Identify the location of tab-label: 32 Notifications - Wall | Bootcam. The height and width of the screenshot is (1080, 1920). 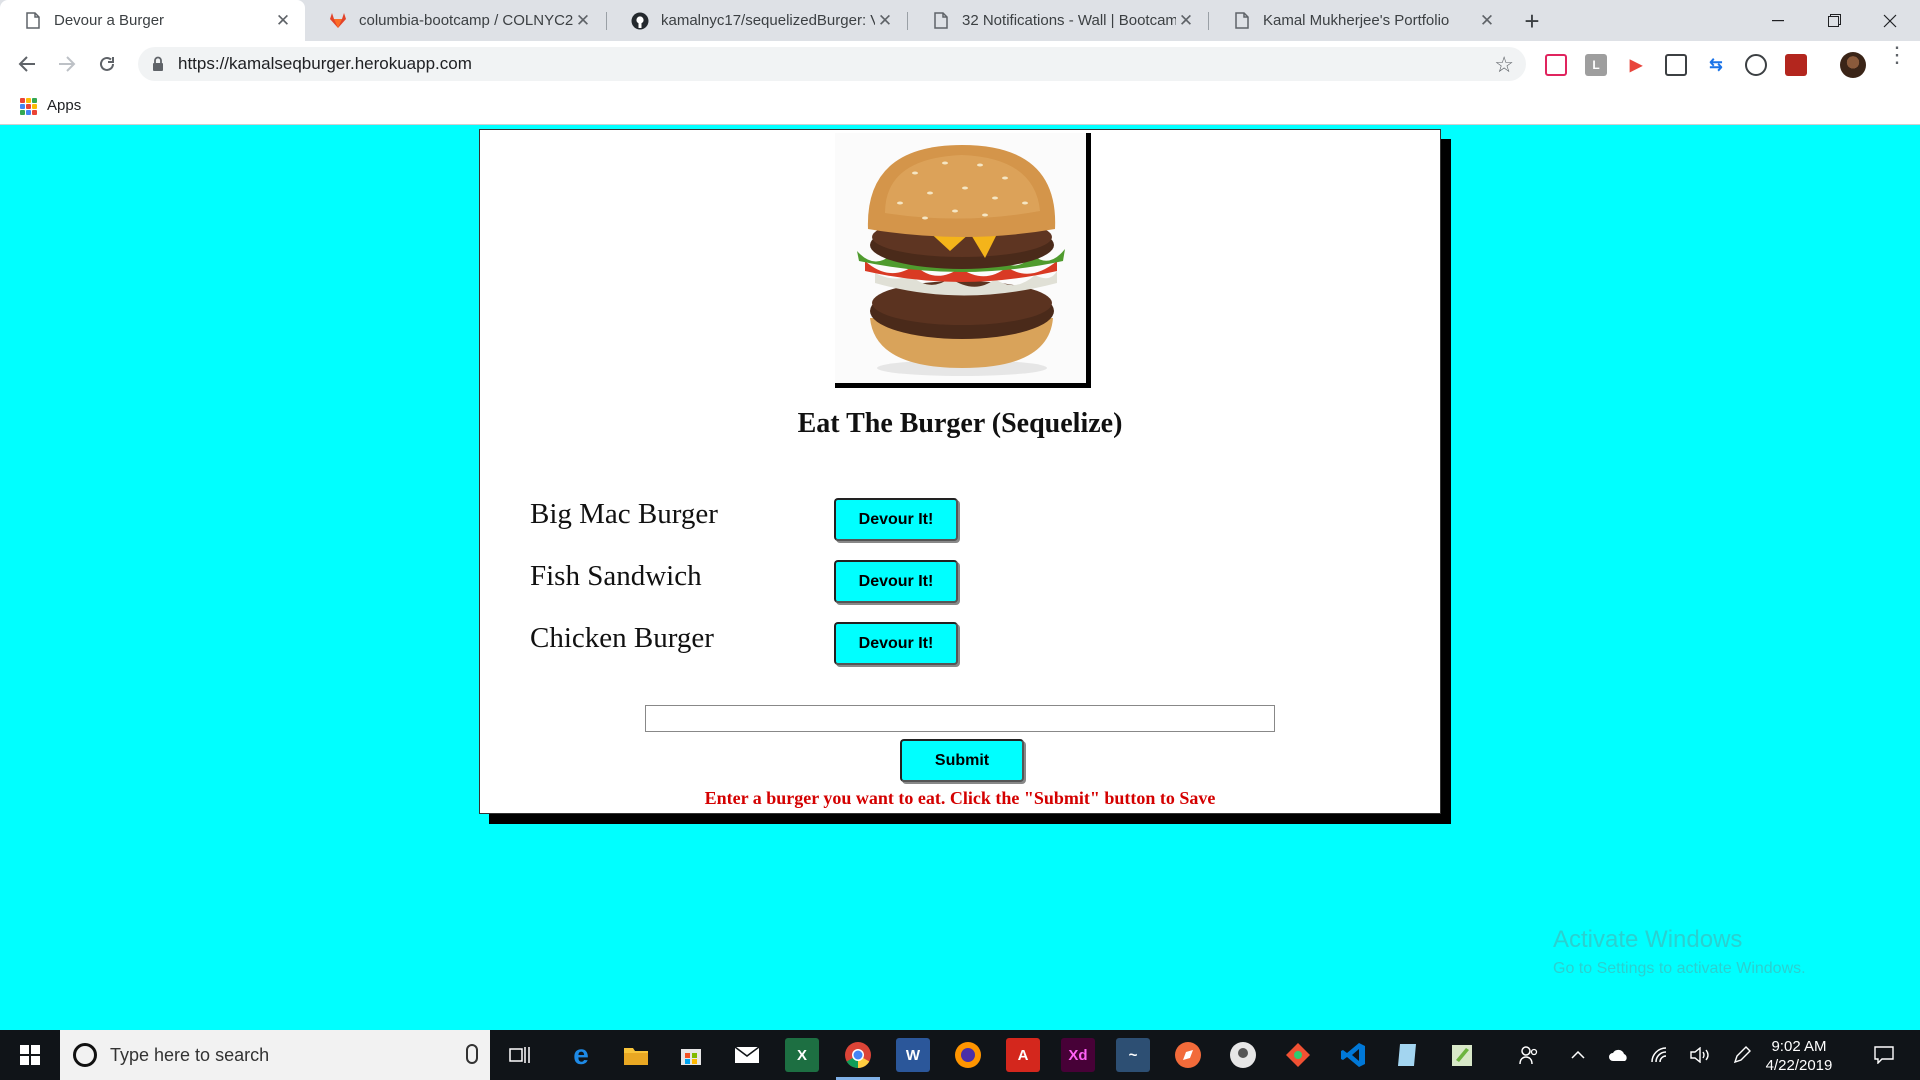
(1069, 20).